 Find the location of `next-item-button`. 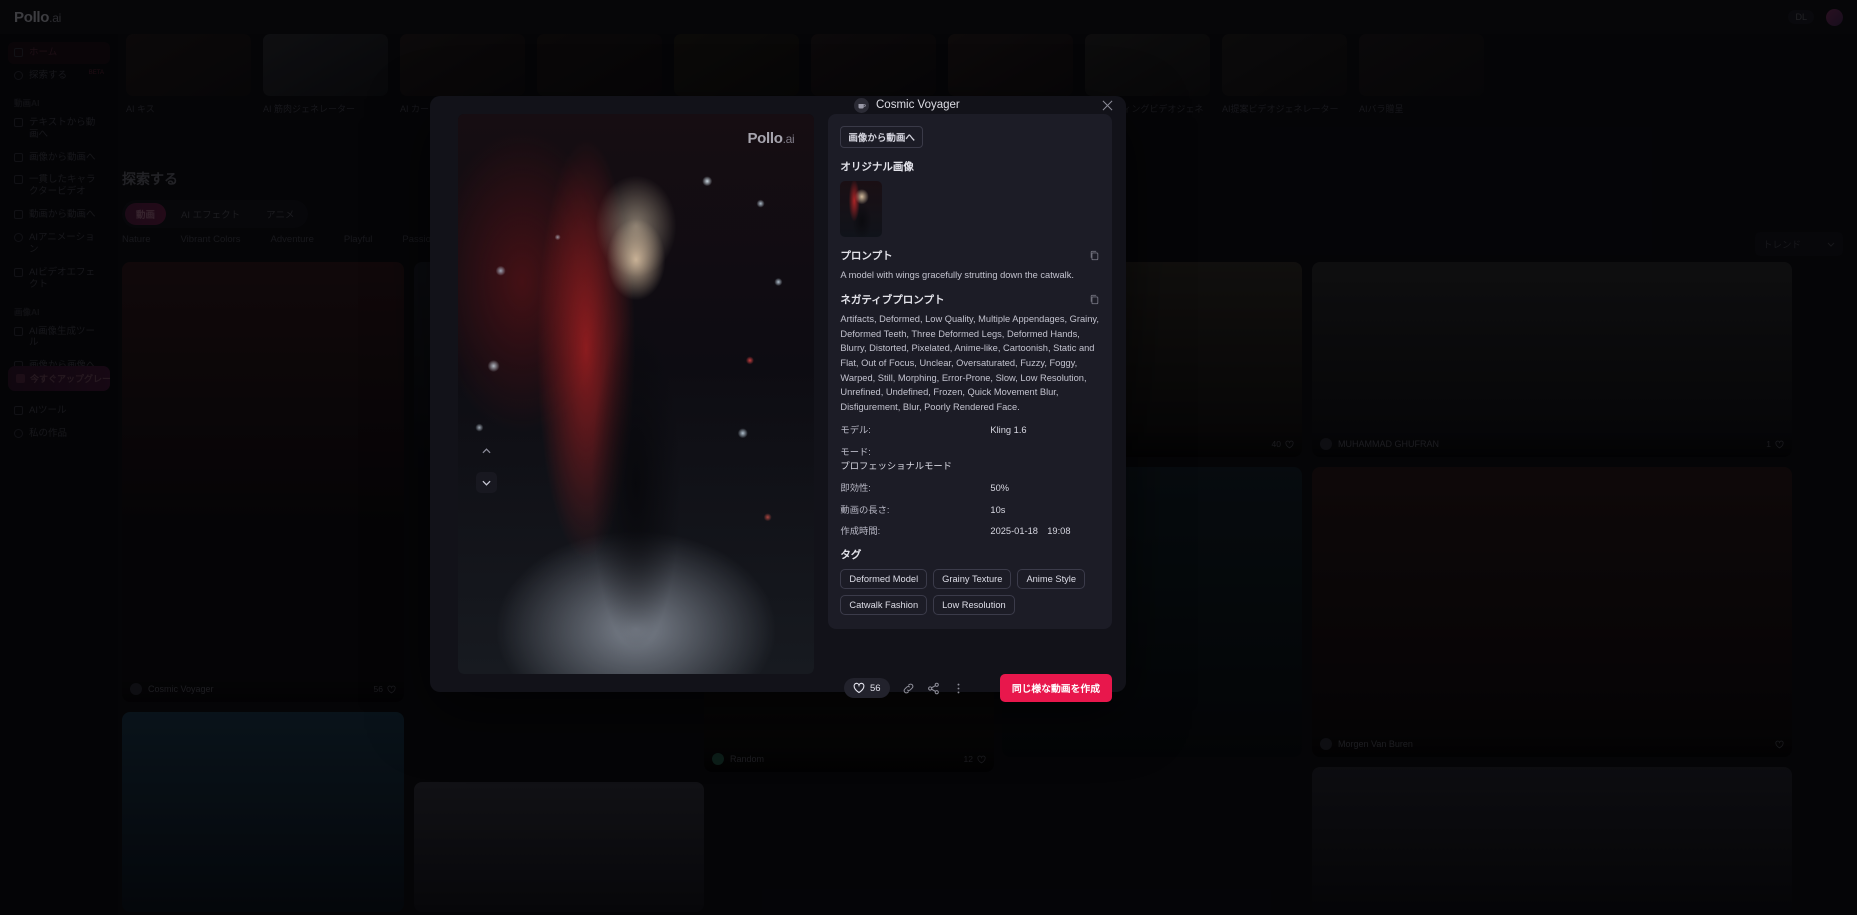

next-item-button is located at coordinates (486, 482).